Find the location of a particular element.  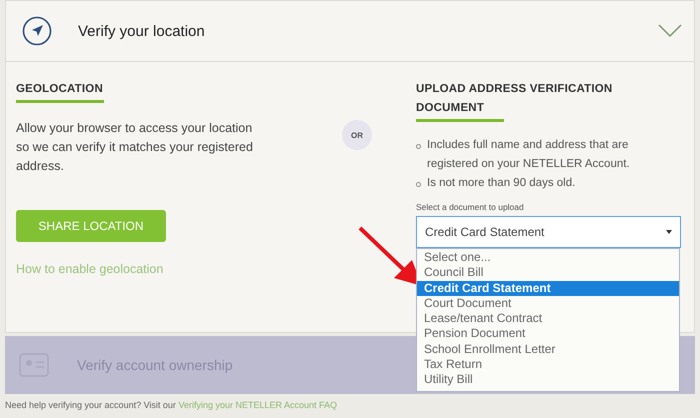

dropdown-option: Lease/tenant Contract is located at coordinates (548, 318).